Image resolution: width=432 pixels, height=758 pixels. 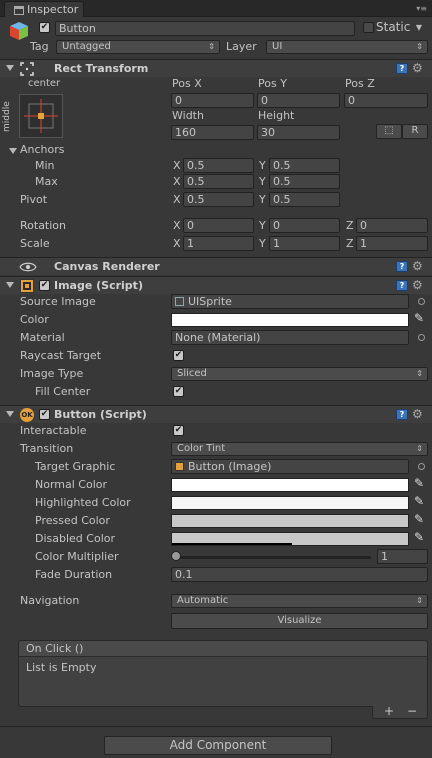 I want to click on anchors-foldout-icon, so click(x=13, y=151).